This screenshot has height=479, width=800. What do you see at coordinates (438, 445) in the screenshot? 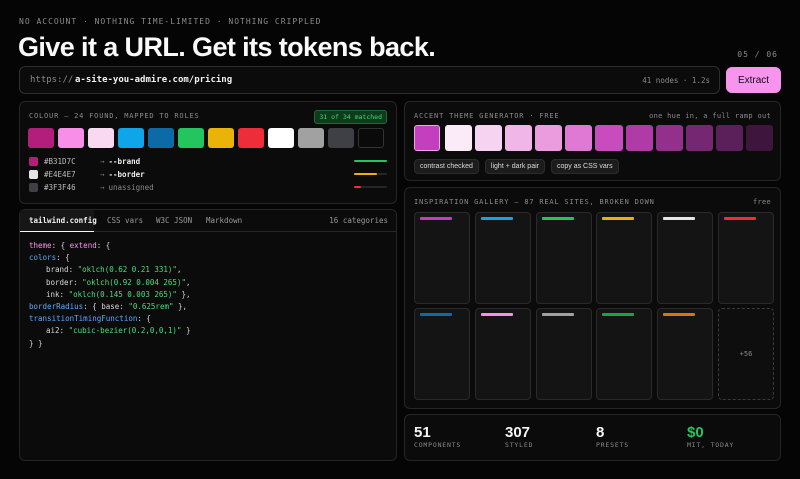
I see `stat-label: COMPONENTS` at bounding box center [438, 445].